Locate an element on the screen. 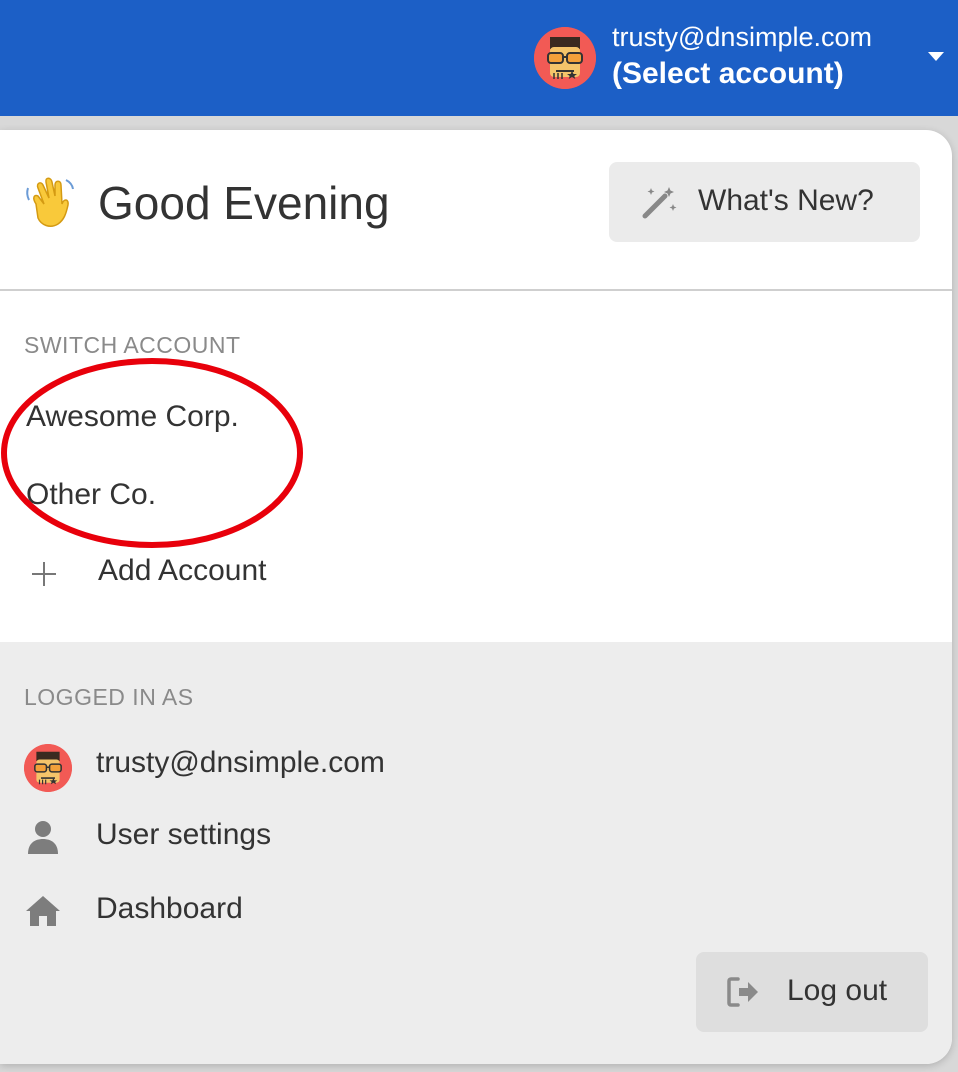  account-item-other-co: Other Co. is located at coordinates (476, 496).